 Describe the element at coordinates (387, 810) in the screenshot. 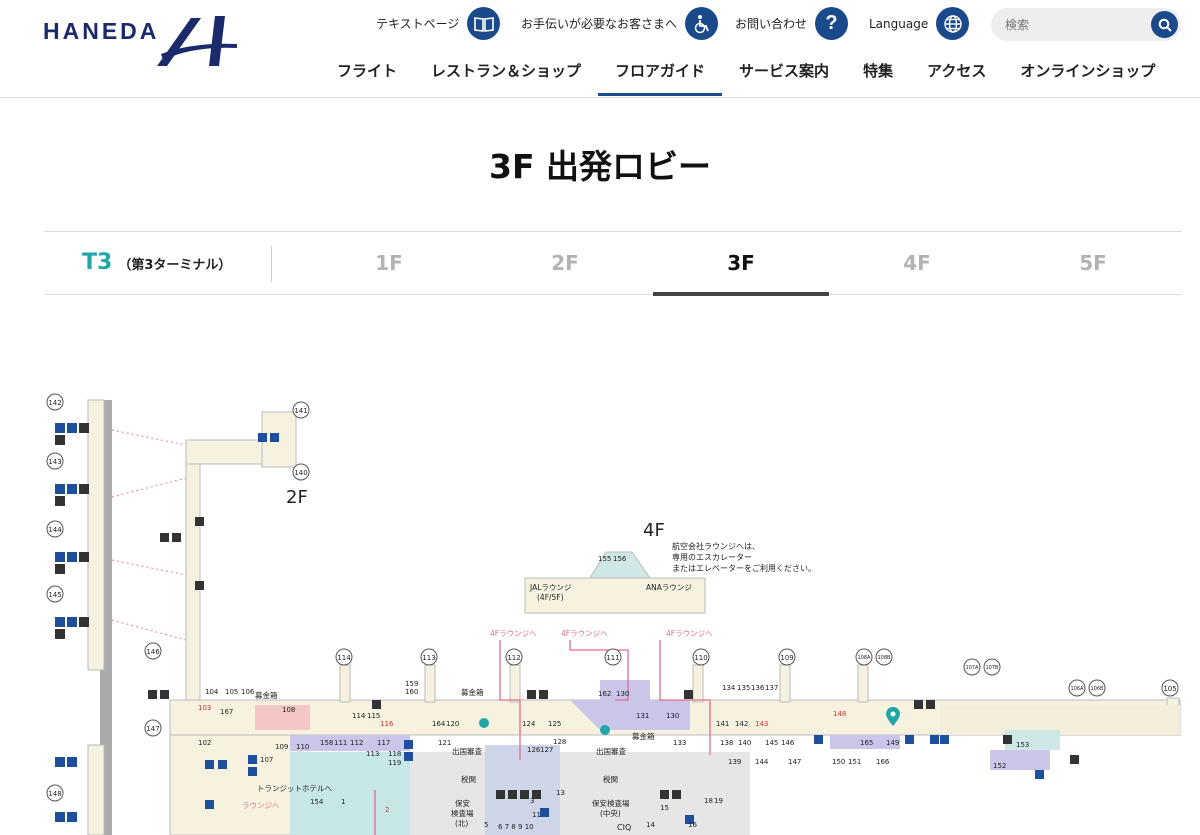

I see `svg-text: 2` at that location.